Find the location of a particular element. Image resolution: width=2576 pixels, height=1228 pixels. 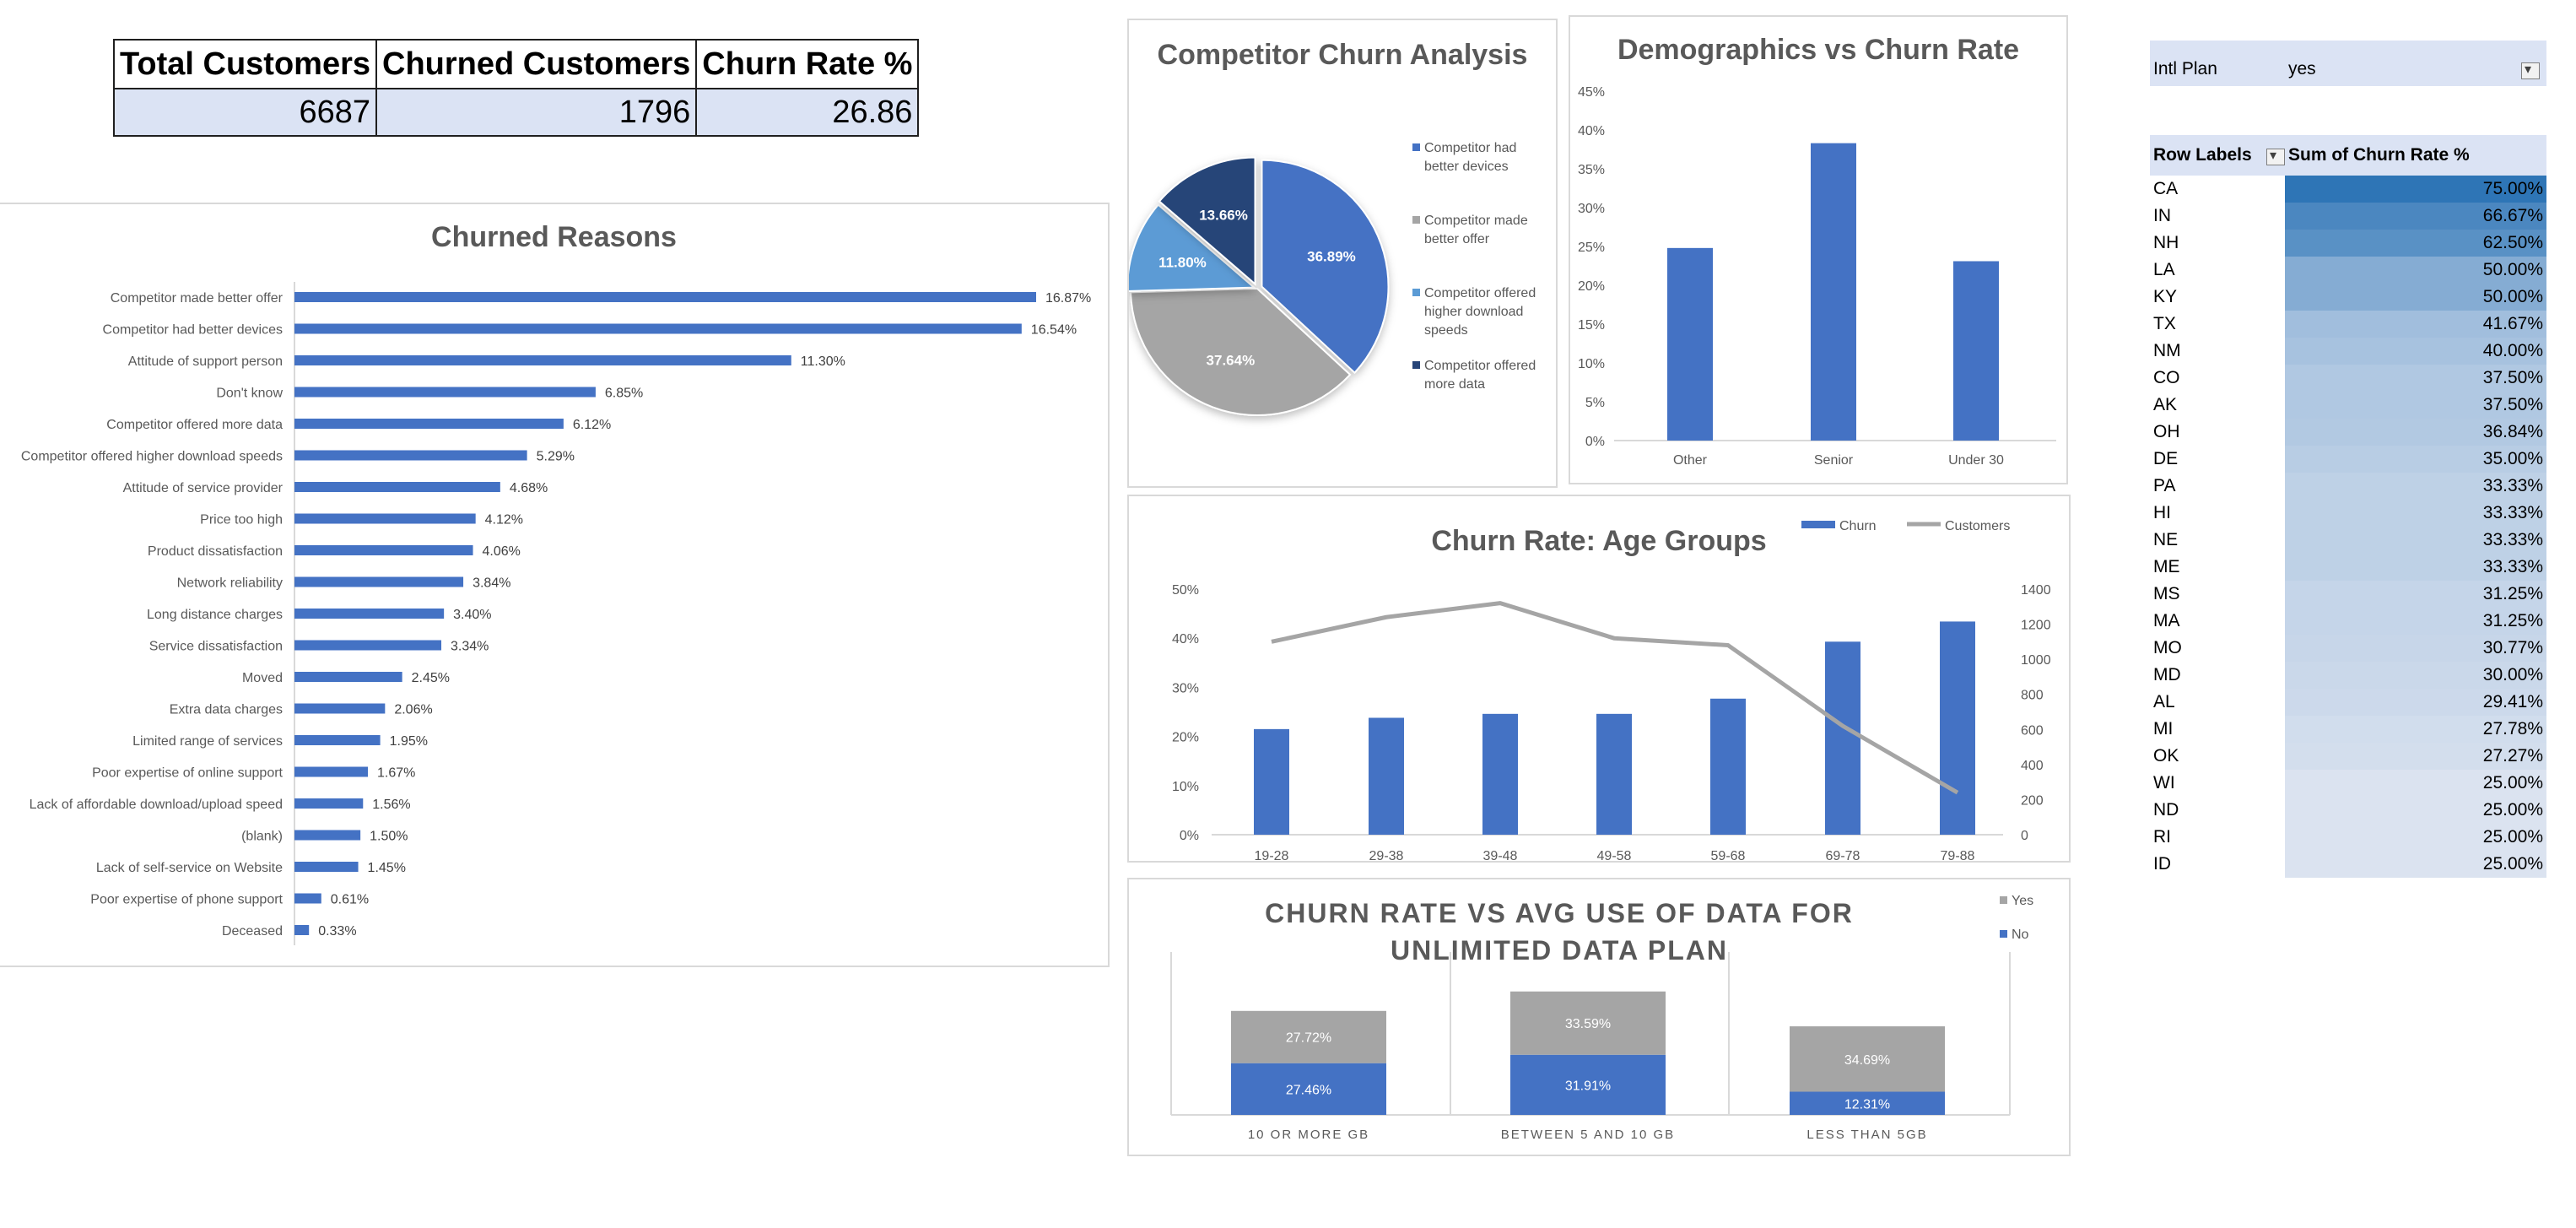

pivot-row-label: MO is located at coordinates (2167, 647).